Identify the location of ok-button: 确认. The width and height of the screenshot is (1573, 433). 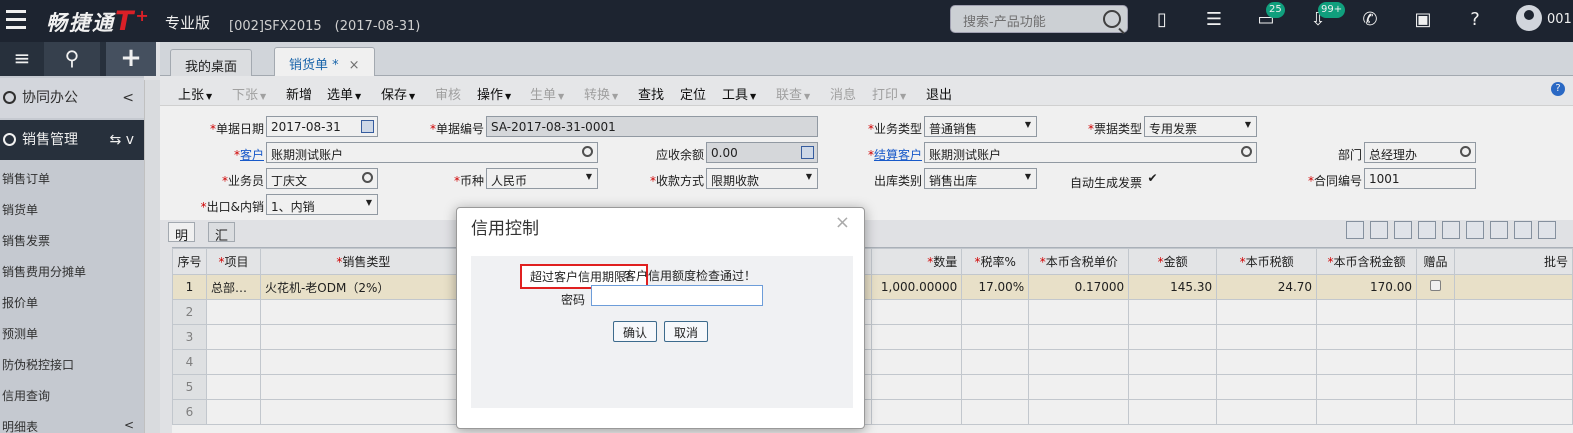
(635, 331).